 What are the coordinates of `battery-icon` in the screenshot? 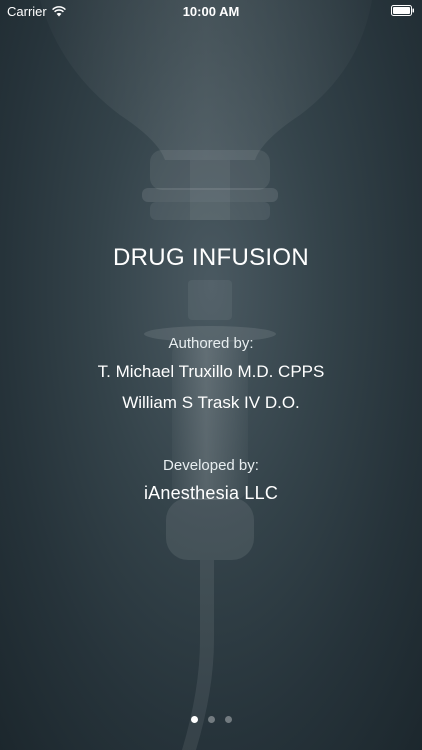 It's located at (402, 10).